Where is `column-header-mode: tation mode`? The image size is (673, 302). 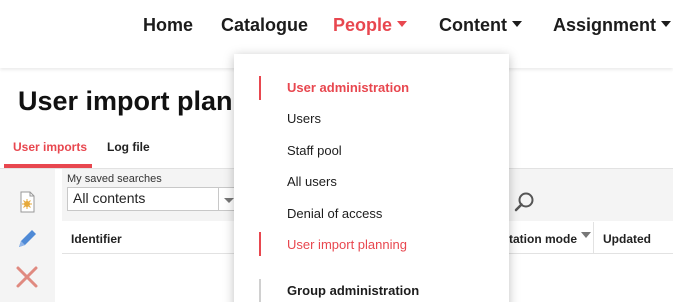
column-header-mode: tation mode is located at coordinates (543, 239).